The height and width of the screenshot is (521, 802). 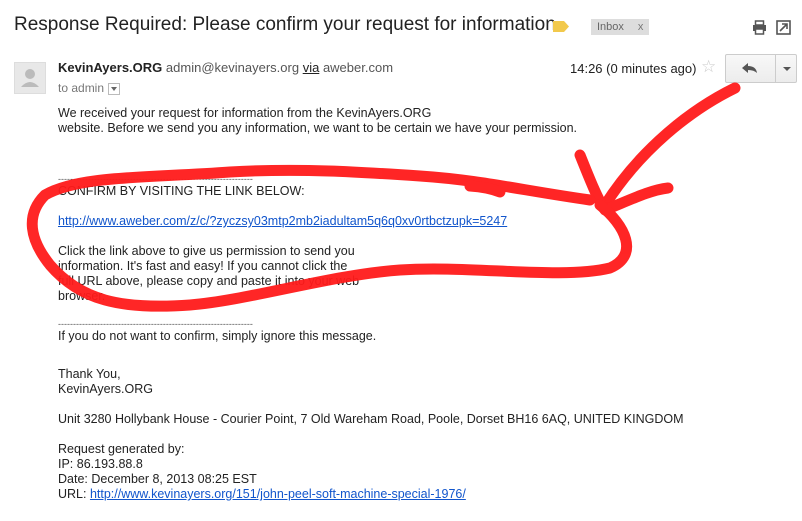 I want to click on thanks-line: Thank You,, so click(x=89, y=374).